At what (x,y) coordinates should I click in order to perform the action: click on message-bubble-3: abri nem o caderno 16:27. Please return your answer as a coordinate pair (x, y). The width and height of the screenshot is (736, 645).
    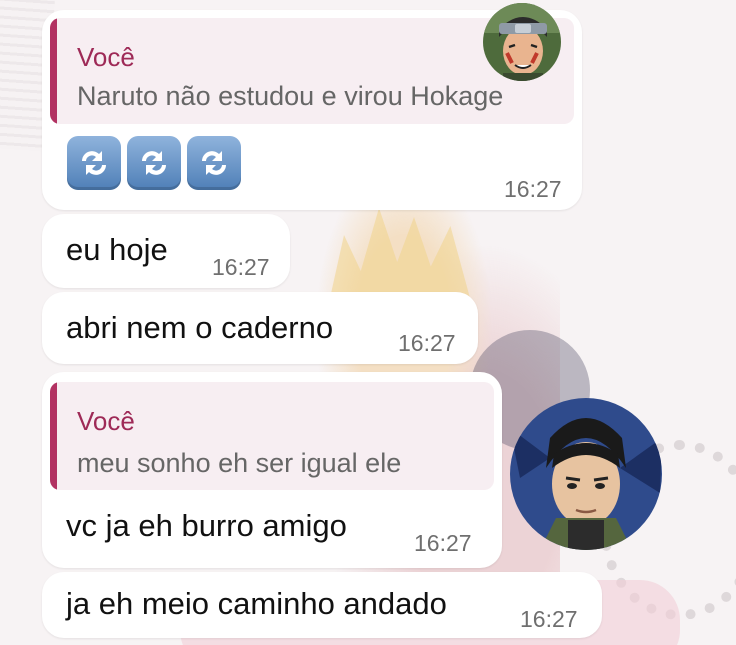
    Looking at the image, I should click on (260, 328).